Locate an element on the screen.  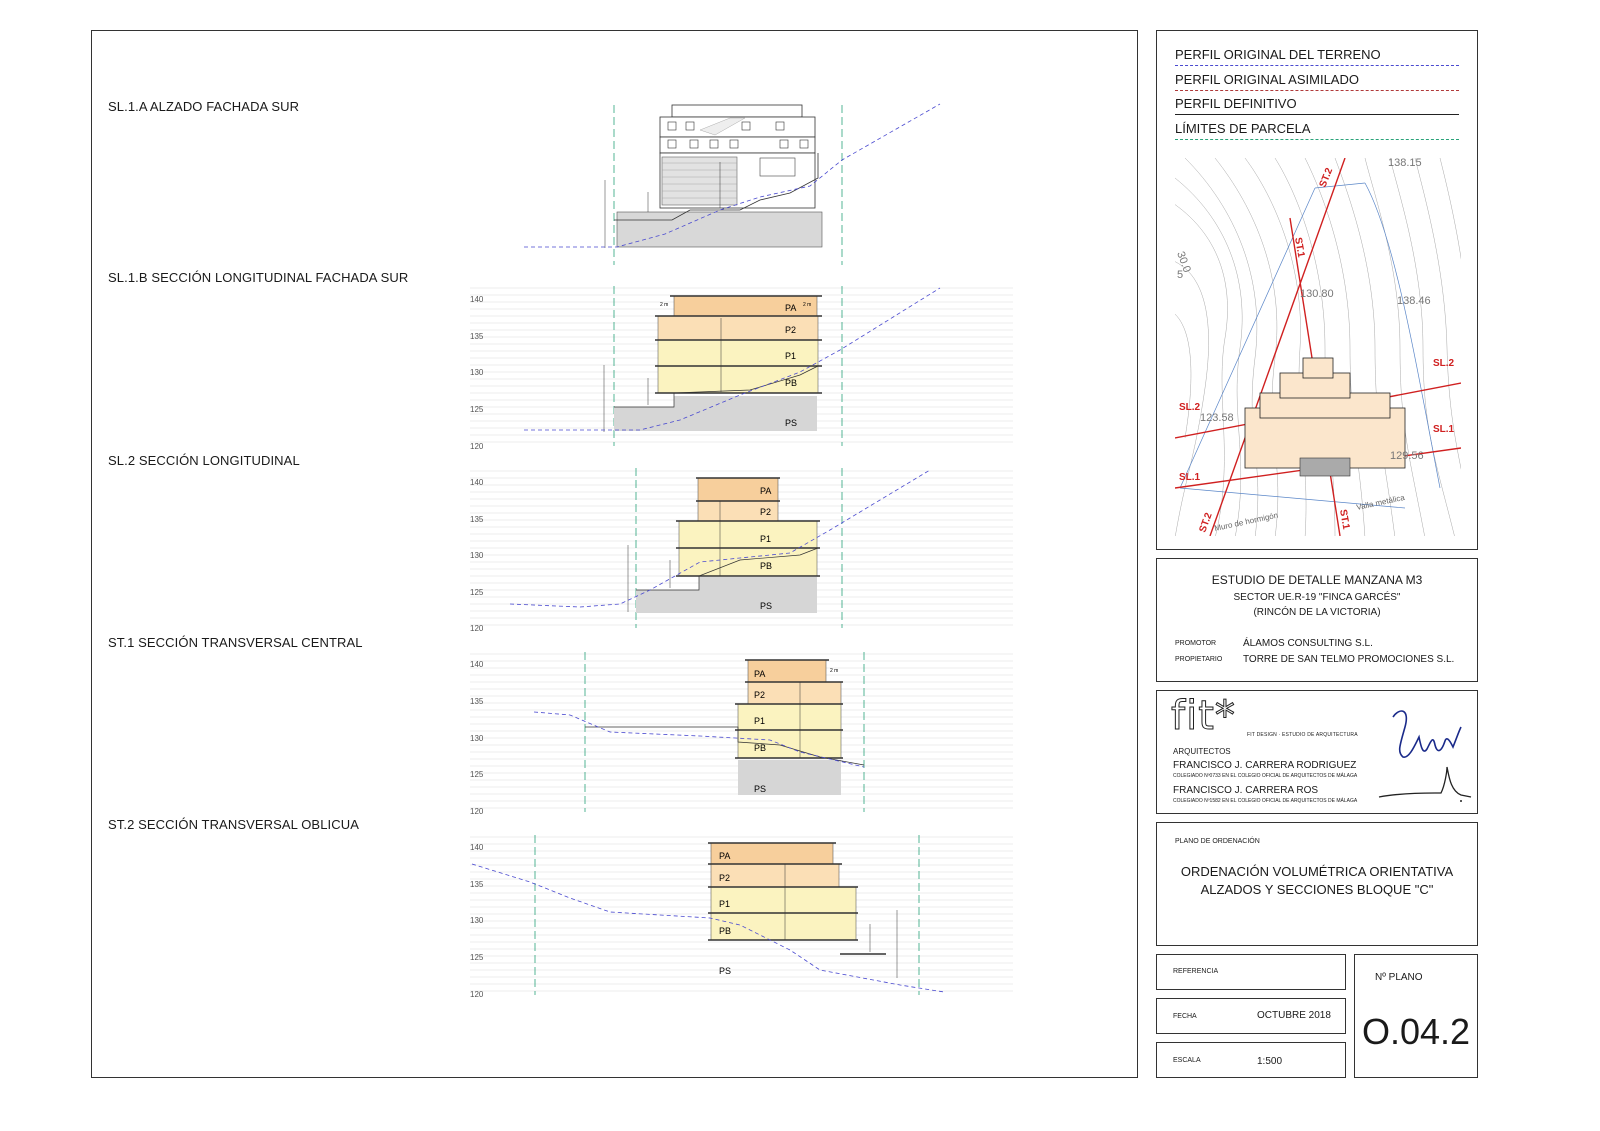
drawing-sl2: 140 135 130 125 120 PA P2 P1 PB PS is located at coordinates (741, 550).